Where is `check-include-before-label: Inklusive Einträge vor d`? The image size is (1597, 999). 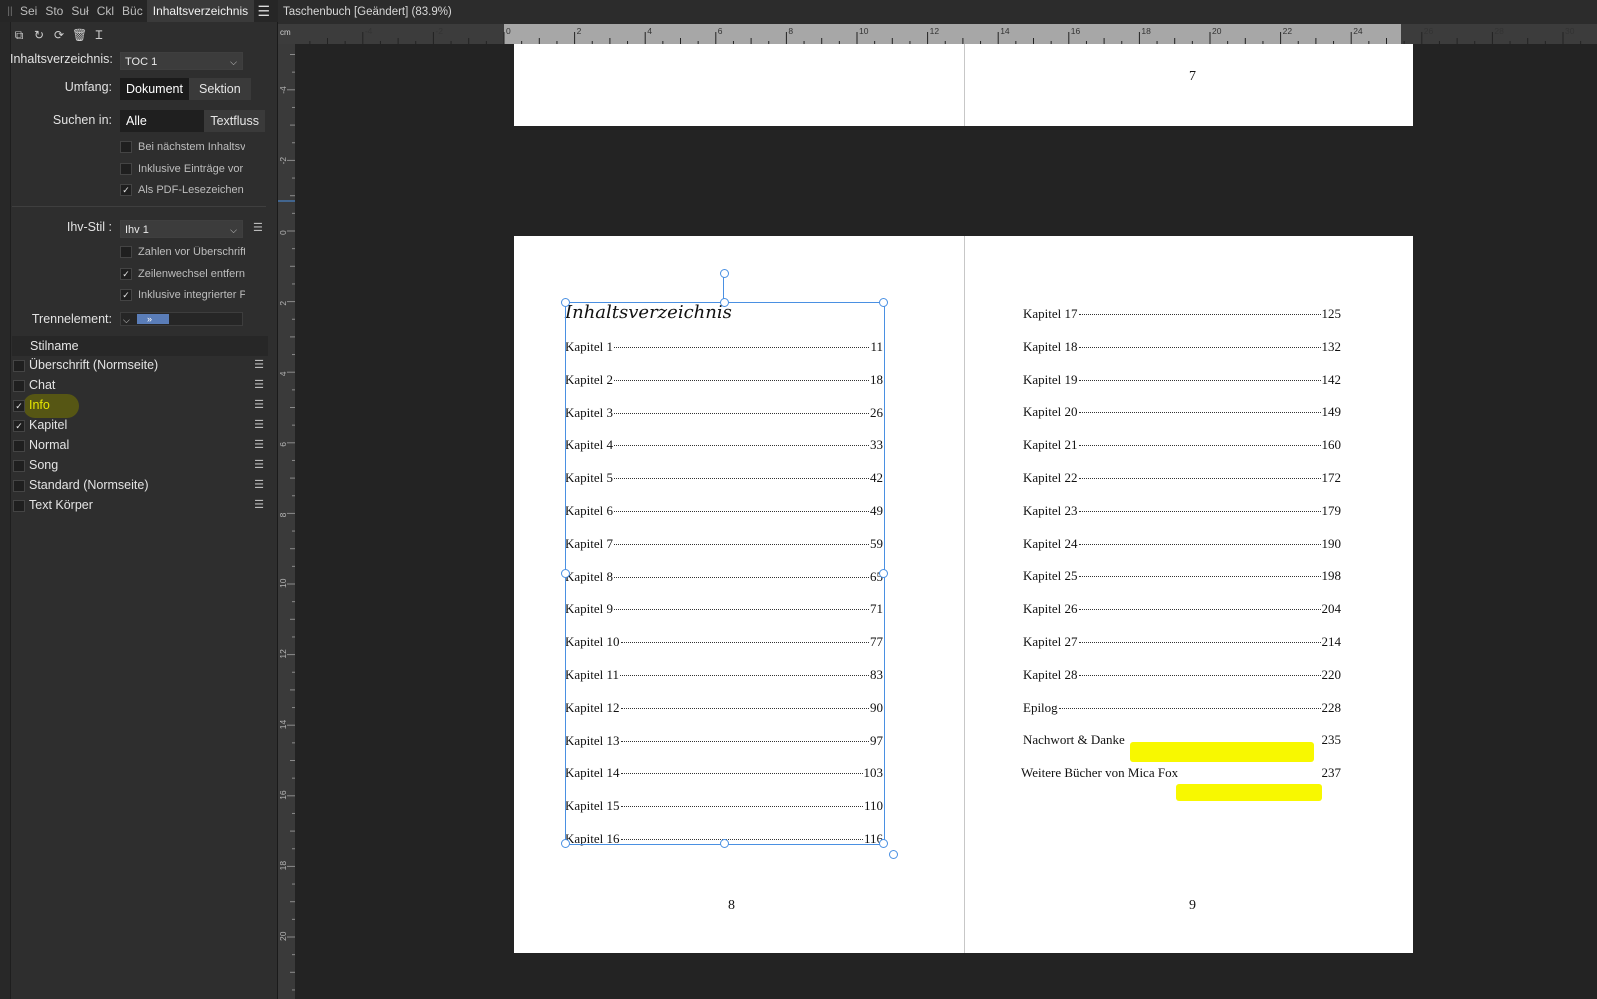
check-include-before-label: Inklusive Einträge vor d is located at coordinates (191, 169).